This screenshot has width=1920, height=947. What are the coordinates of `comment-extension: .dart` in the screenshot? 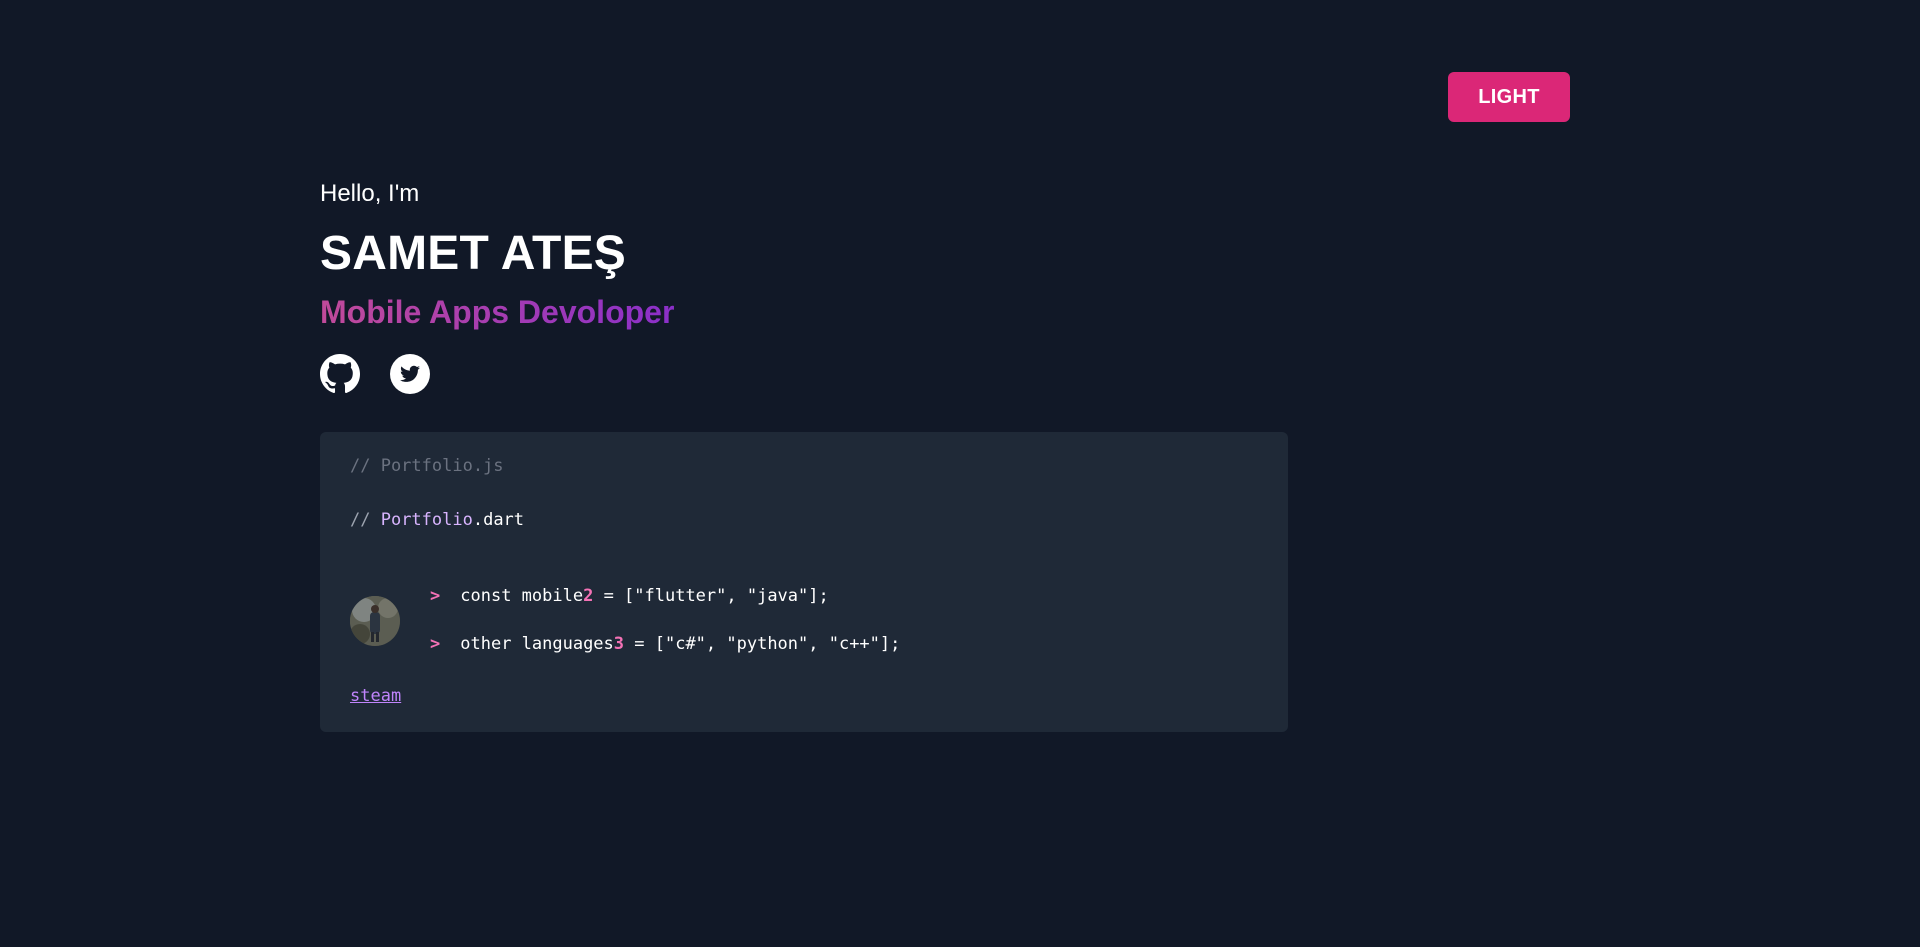 It's located at (498, 520).